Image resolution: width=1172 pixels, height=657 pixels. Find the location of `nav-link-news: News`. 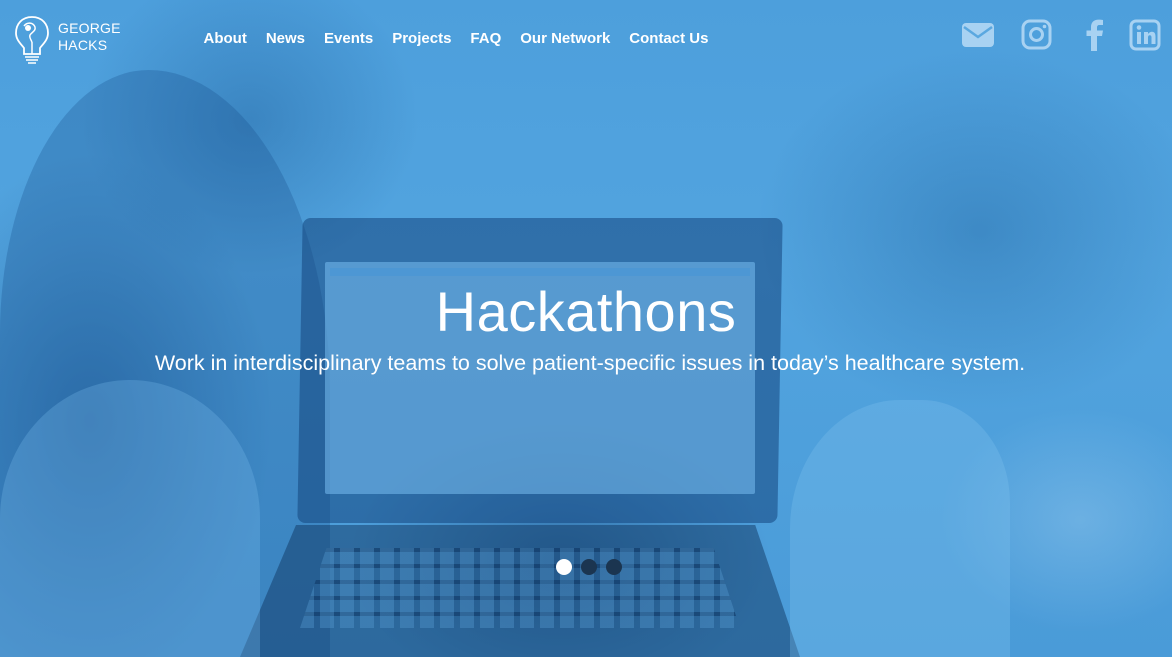

nav-link-news: News is located at coordinates (285, 39).